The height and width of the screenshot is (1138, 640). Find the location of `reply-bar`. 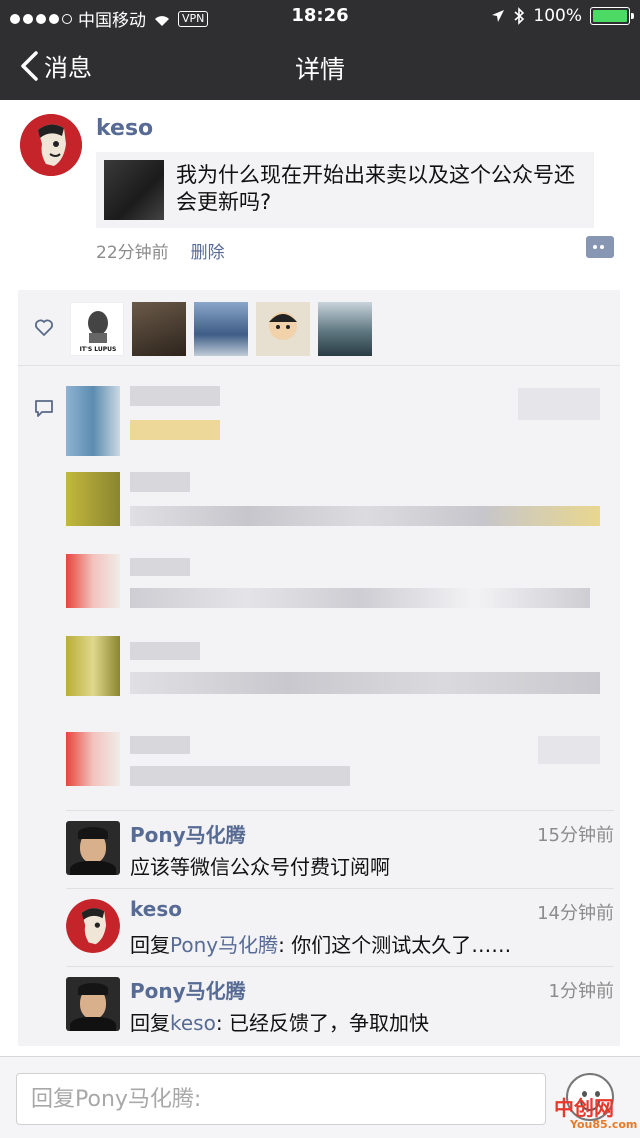

reply-bar is located at coordinates (320, 1097).